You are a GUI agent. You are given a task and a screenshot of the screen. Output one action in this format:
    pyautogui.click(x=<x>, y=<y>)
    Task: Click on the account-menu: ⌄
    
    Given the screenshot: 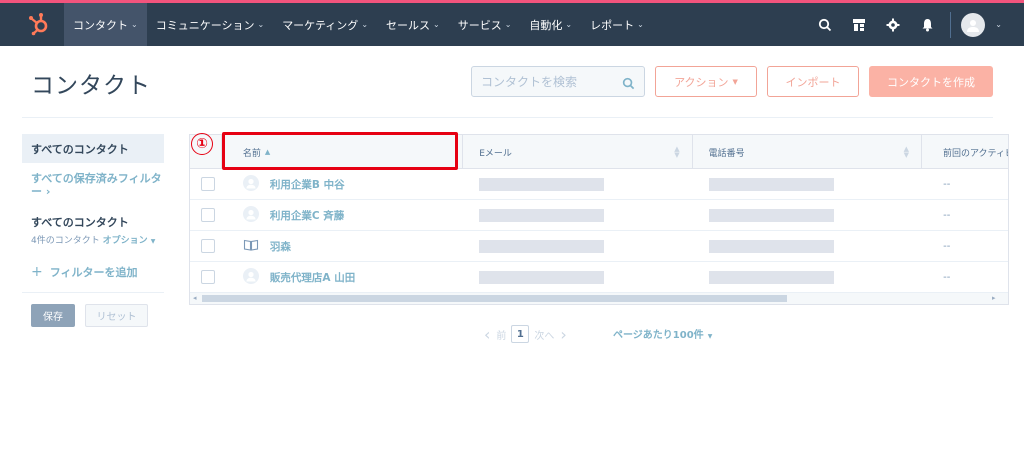 What is the action you would take?
    pyautogui.click(x=992, y=24)
    